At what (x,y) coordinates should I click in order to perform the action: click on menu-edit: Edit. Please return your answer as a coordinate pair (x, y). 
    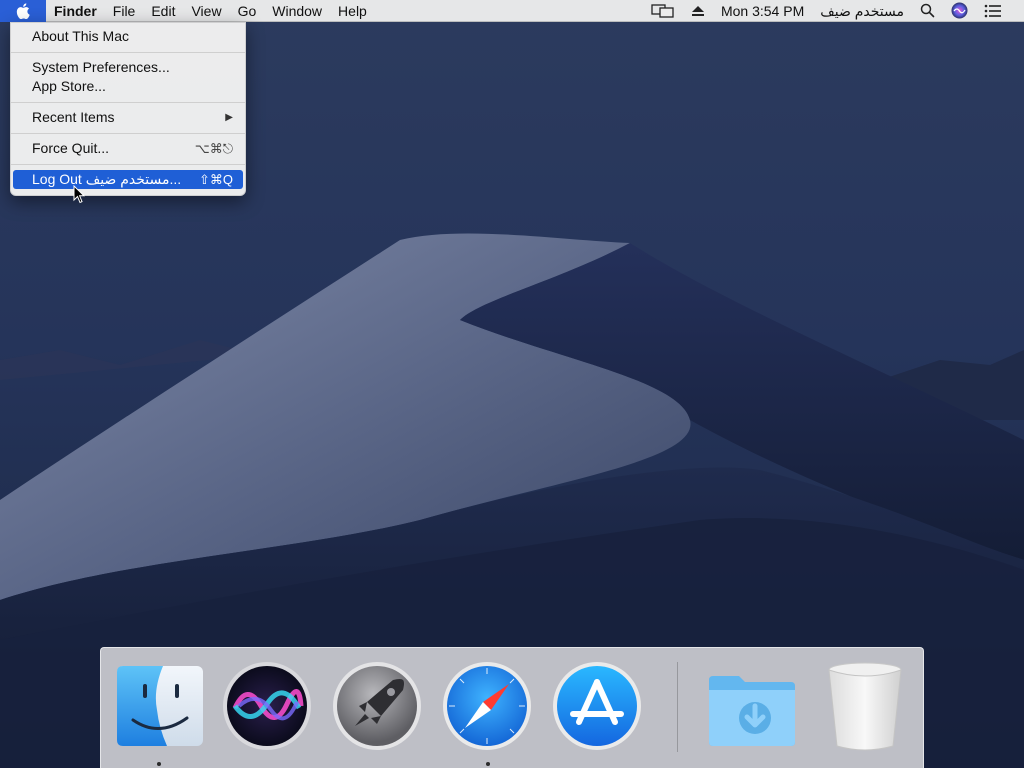
    Looking at the image, I should click on (163, 11).